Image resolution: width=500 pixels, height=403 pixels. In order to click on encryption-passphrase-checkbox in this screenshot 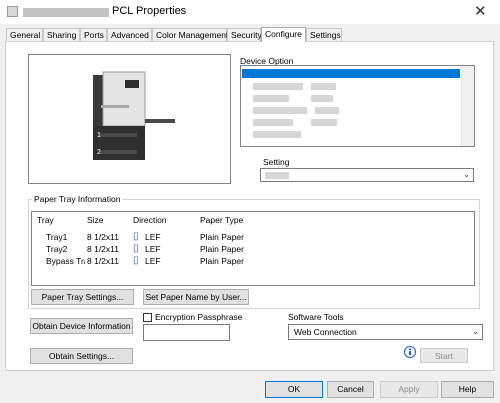, I will do `click(147, 317)`.